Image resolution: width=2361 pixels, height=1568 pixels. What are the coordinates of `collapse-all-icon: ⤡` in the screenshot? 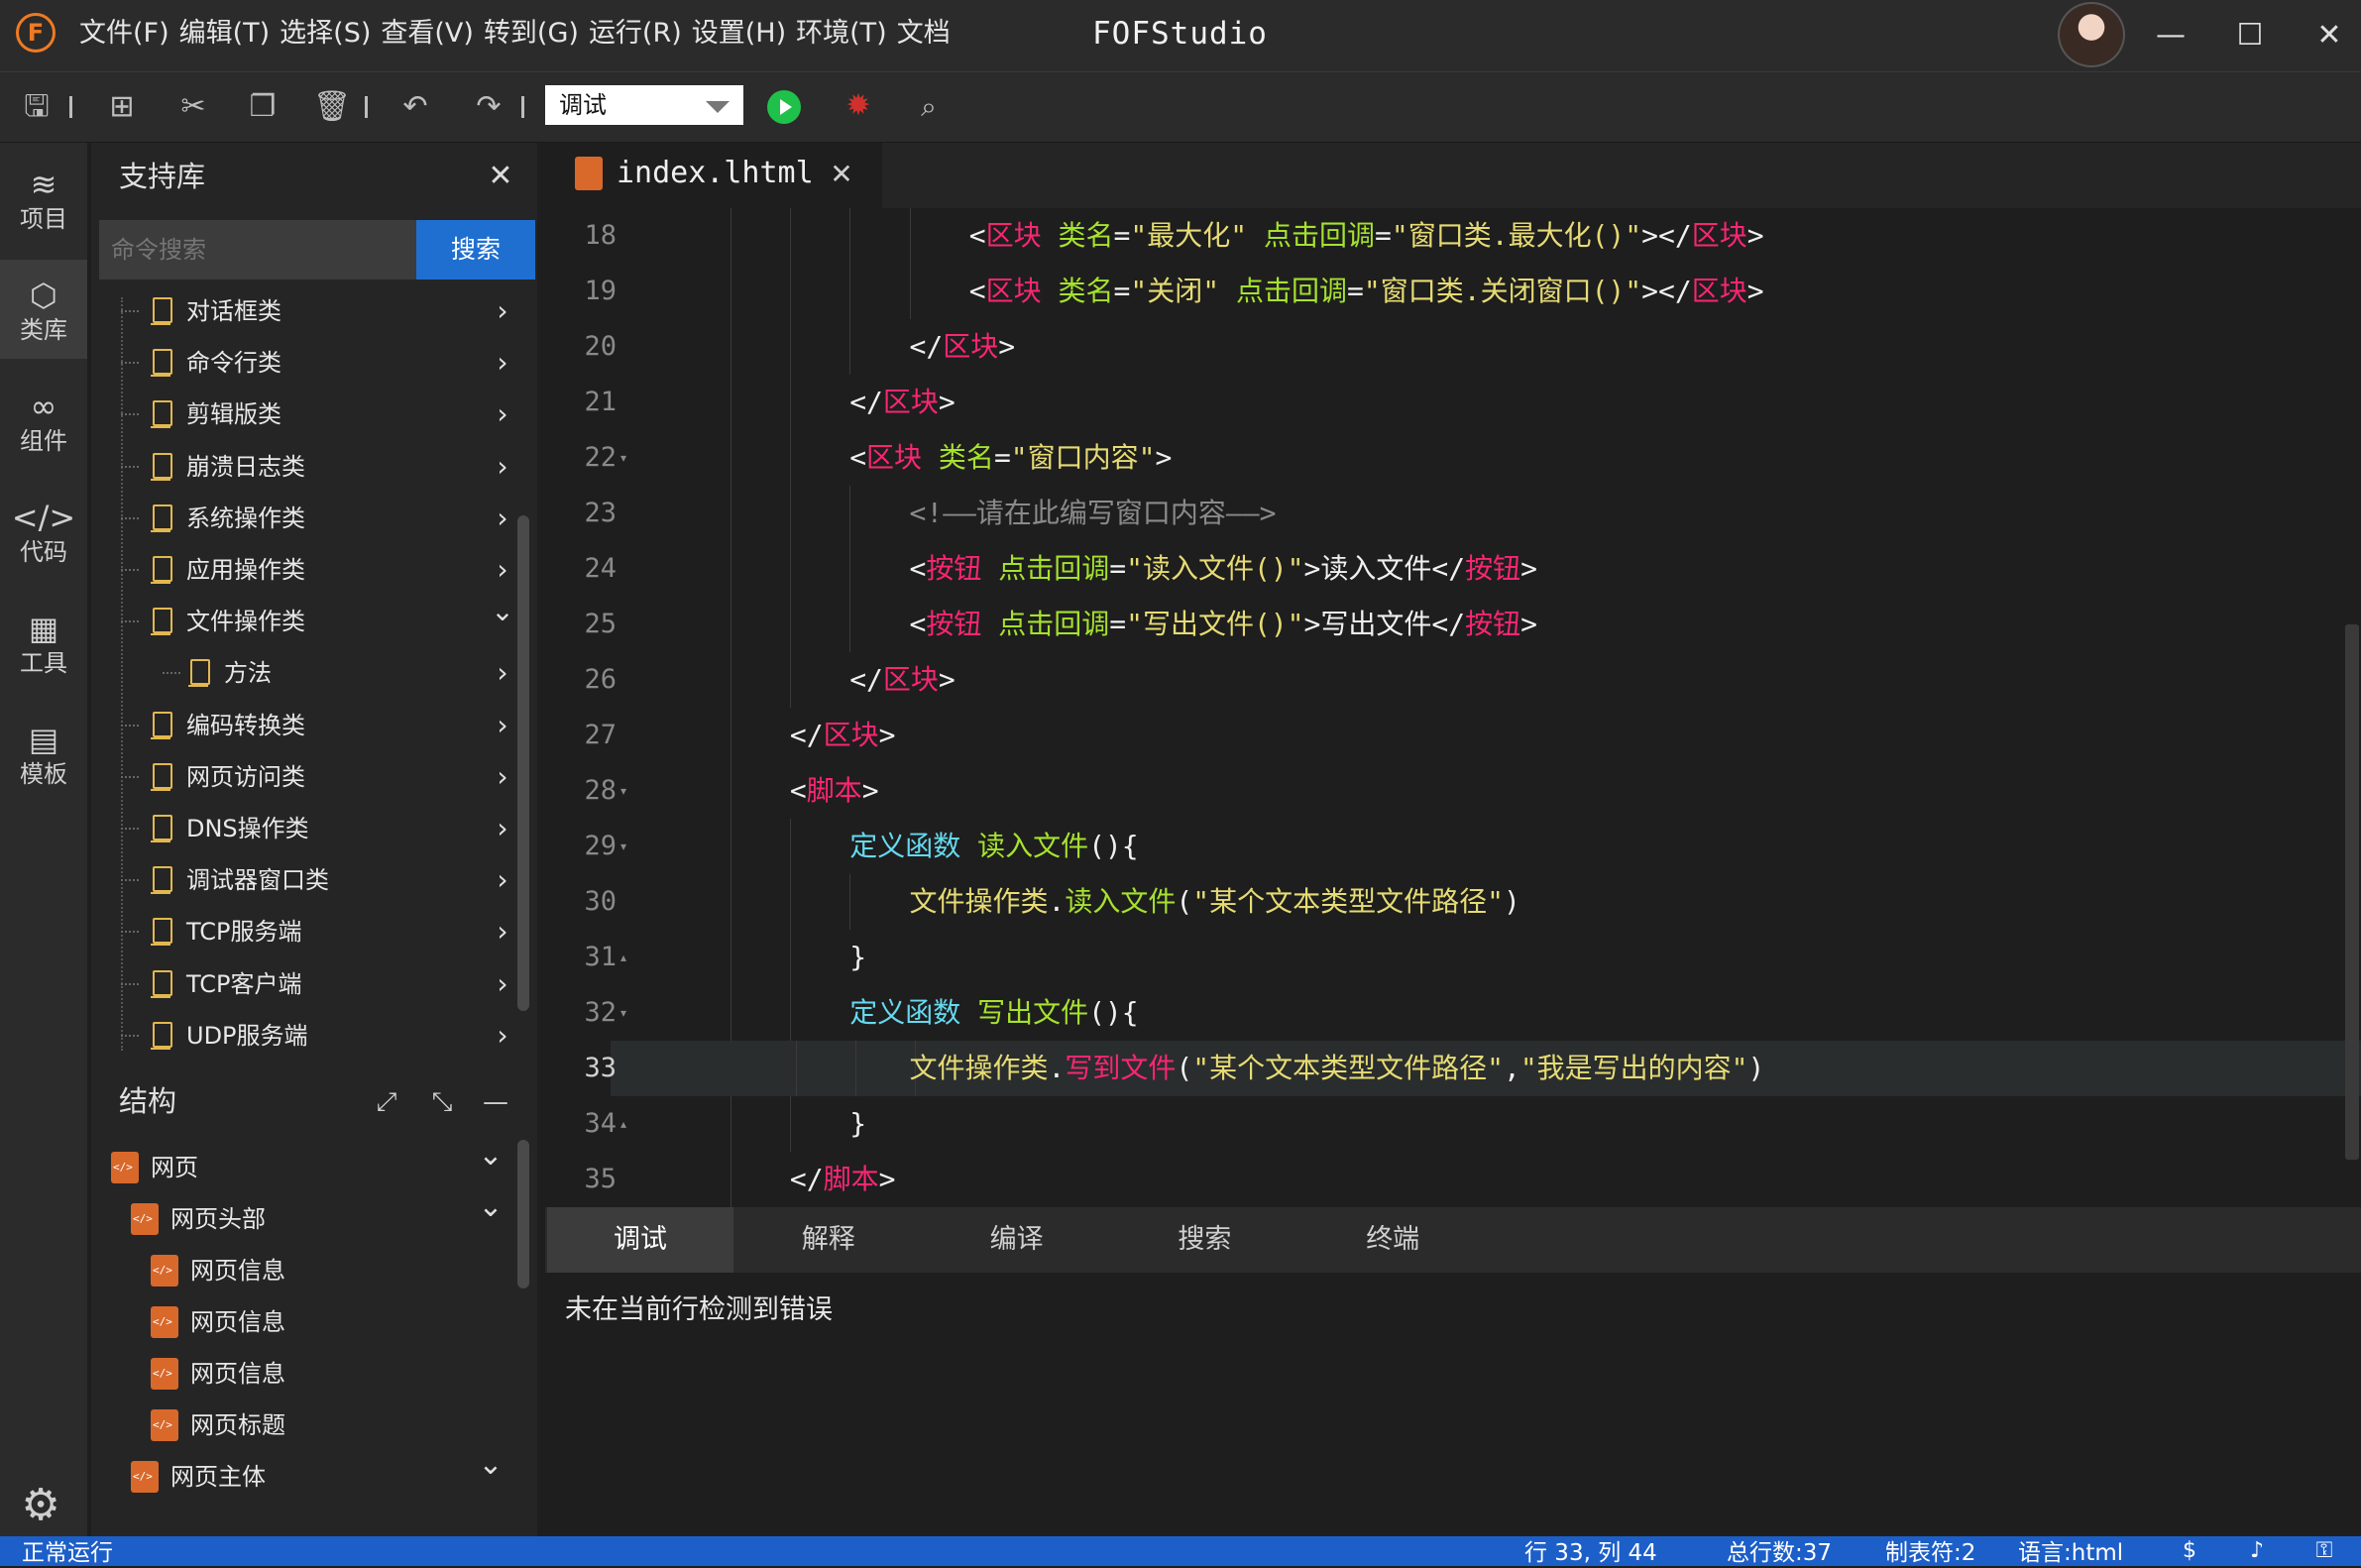 It's located at (442, 1102).